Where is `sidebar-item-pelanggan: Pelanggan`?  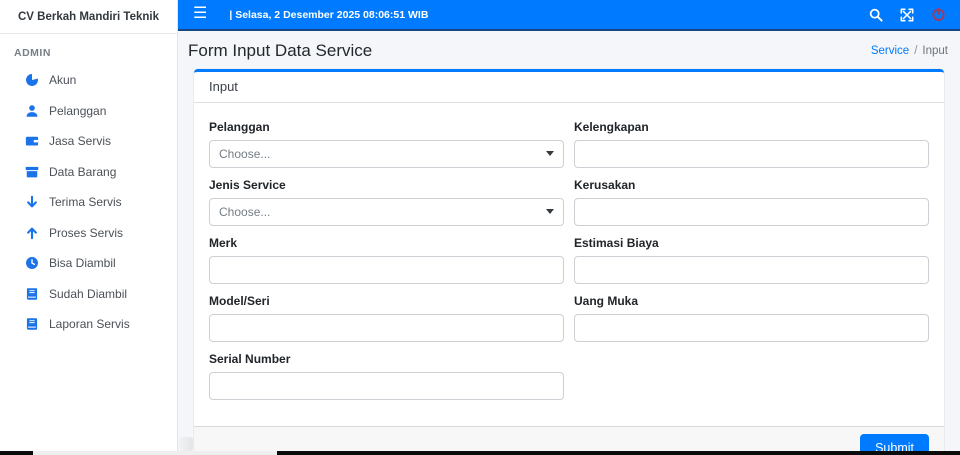
sidebar-item-pelanggan: Pelanggan is located at coordinates (88, 111).